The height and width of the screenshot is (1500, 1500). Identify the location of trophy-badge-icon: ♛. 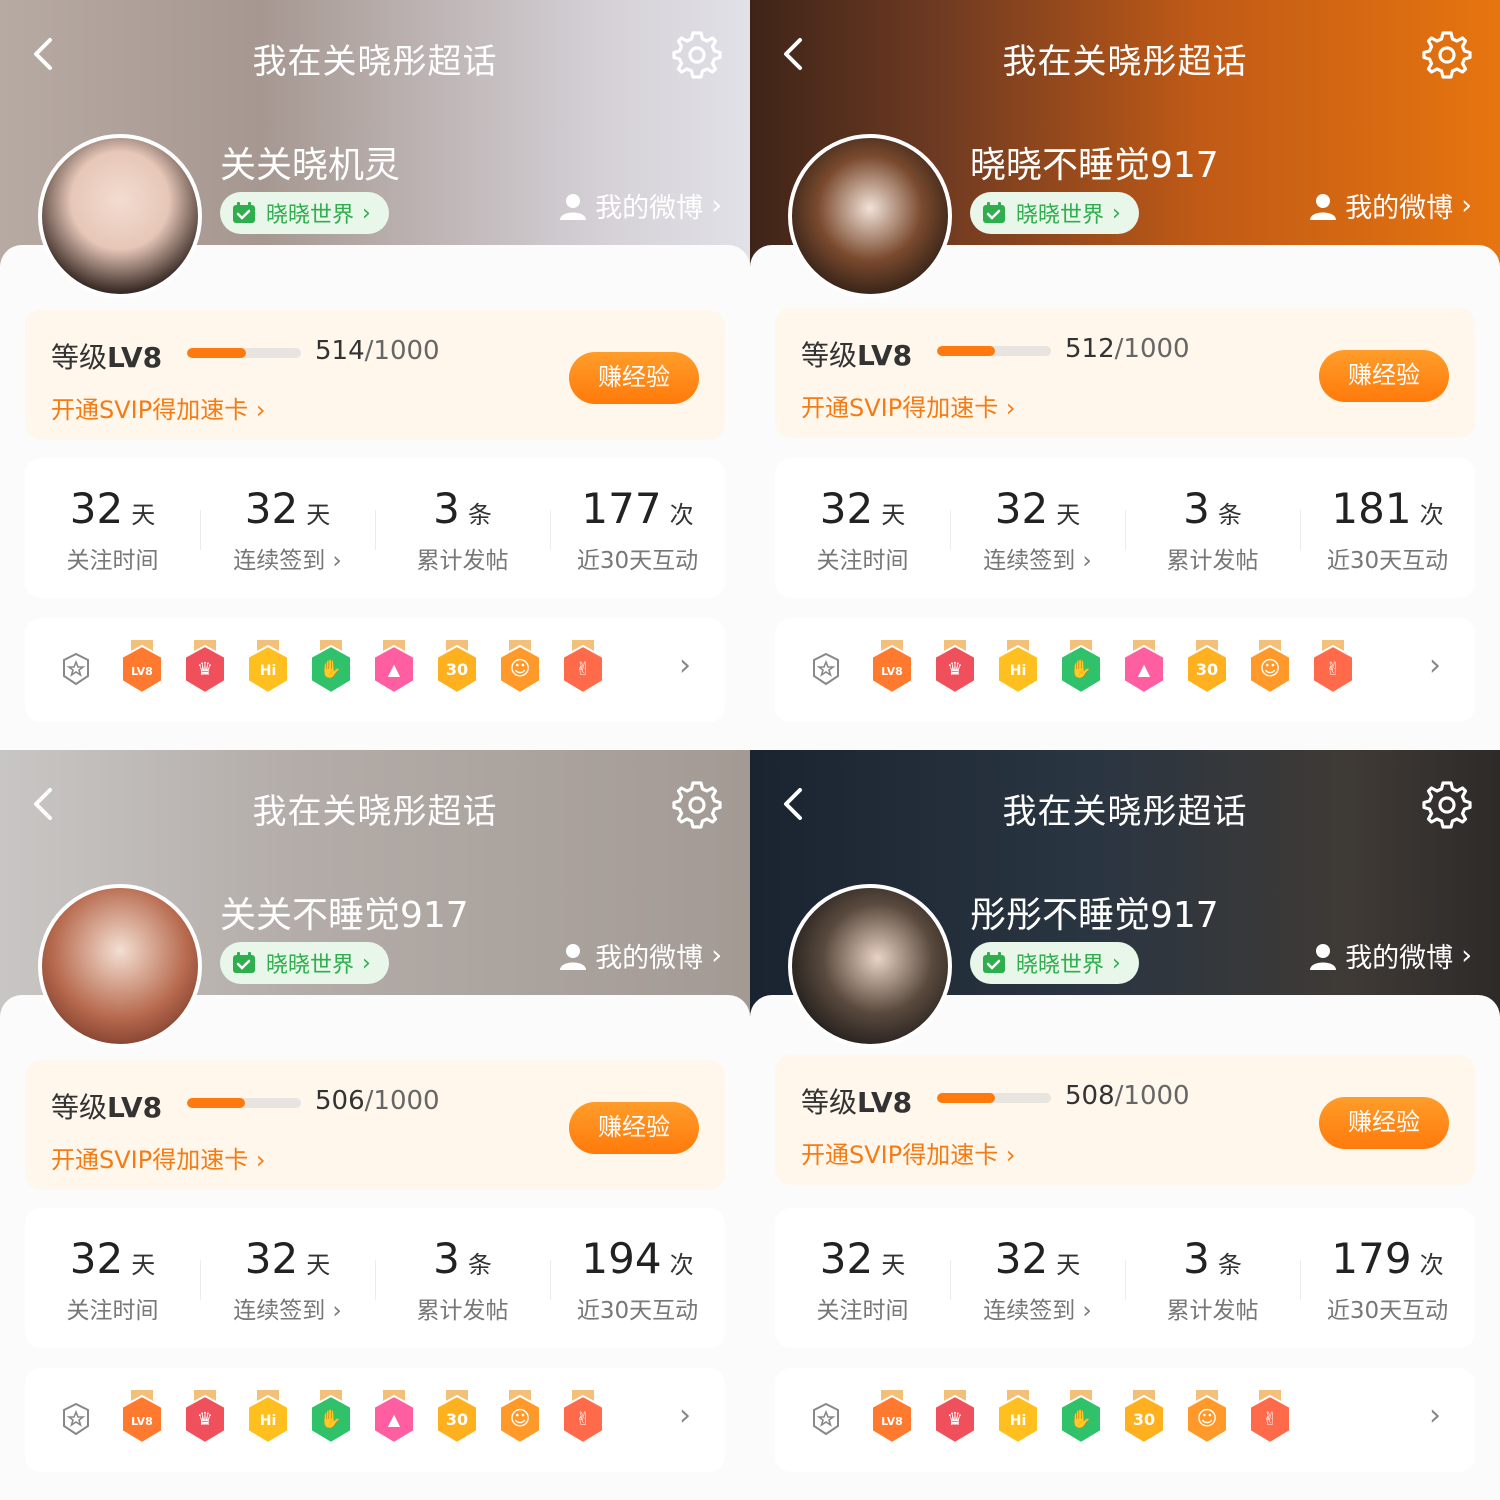
(205, 668).